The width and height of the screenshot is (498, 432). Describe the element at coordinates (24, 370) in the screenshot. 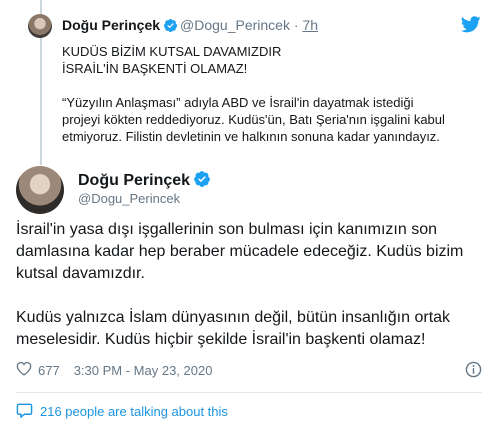

I see `heart-icon` at that location.